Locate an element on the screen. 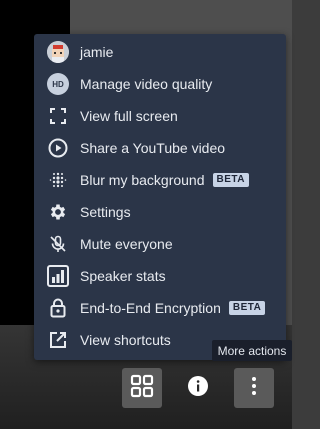 The height and width of the screenshot is (429, 320). menu-item-profile: jamie is located at coordinates (160, 52).